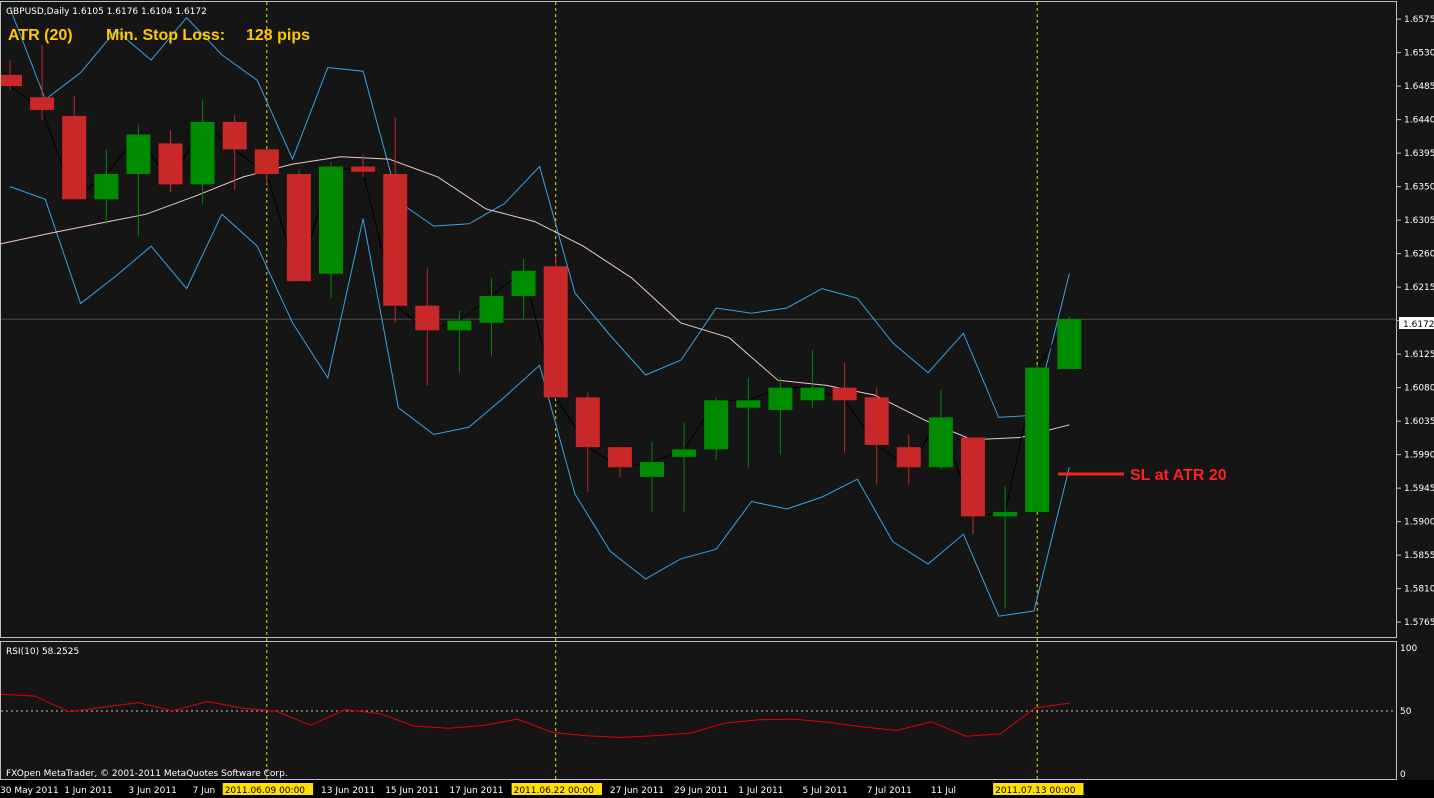 The height and width of the screenshot is (798, 1434). Describe the element at coordinates (825, 791) in the screenshot. I see `time-tick-label: 5 Jul 2011` at that location.